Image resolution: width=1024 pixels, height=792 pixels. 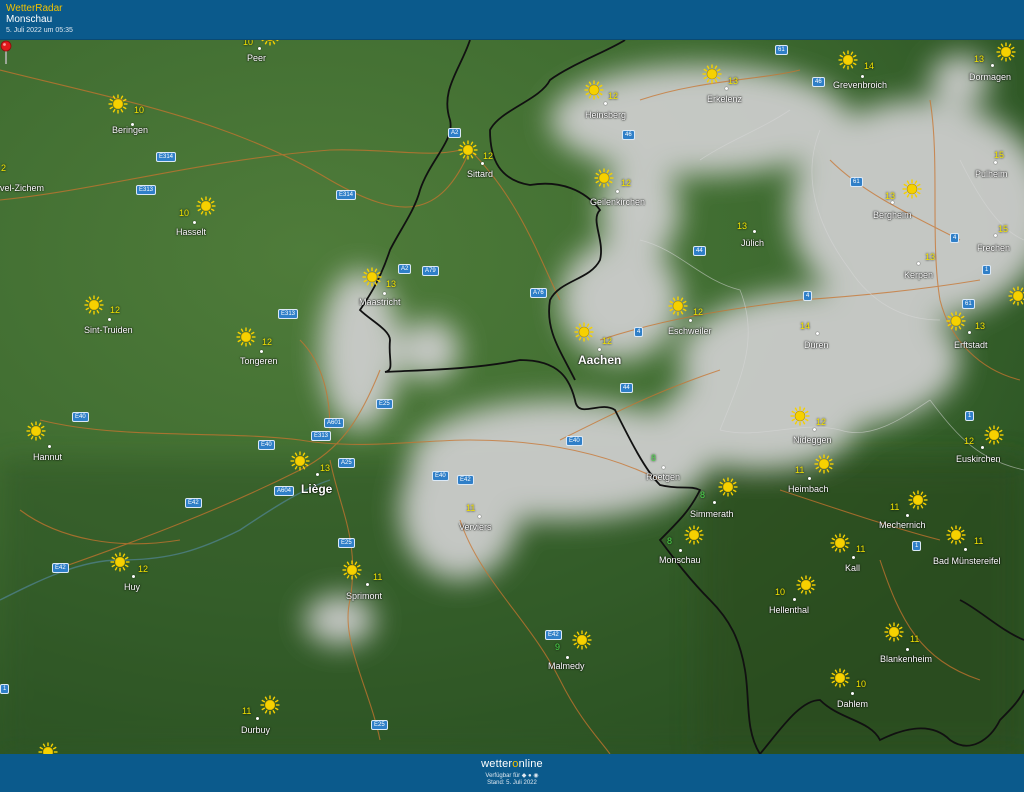 I want to click on brand-logo: wetteronline, so click(x=512, y=764).